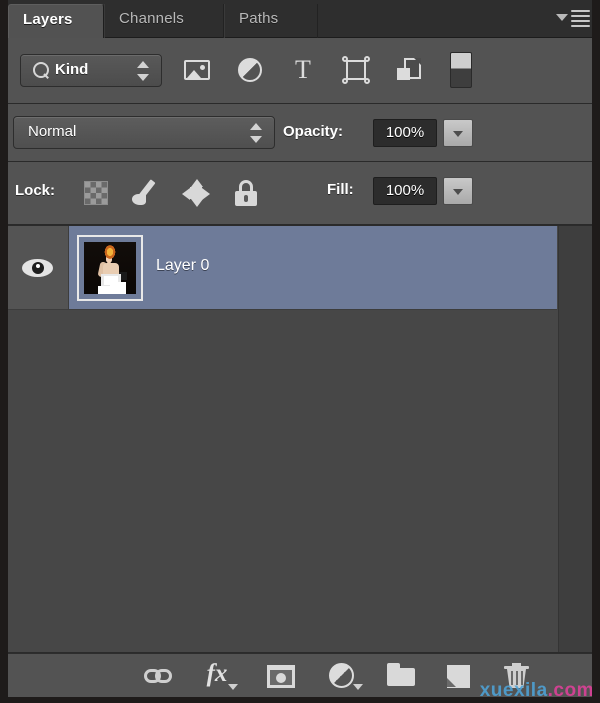 Image resolution: width=600 pixels, height=703 pixels. I want to click on panel-tab-bar: Layers Channels Paths, so click(300, 19).